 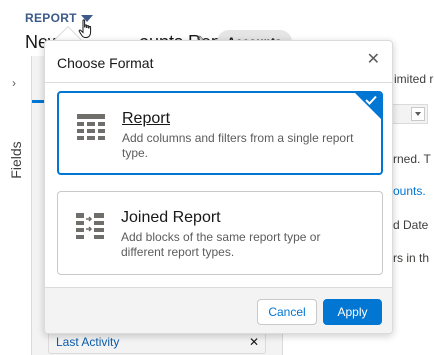 What do you see at coordinates (218, 310) in the screenshot?
I see `popover-footer: Cancel Apply` at bounding box center [218, 310].